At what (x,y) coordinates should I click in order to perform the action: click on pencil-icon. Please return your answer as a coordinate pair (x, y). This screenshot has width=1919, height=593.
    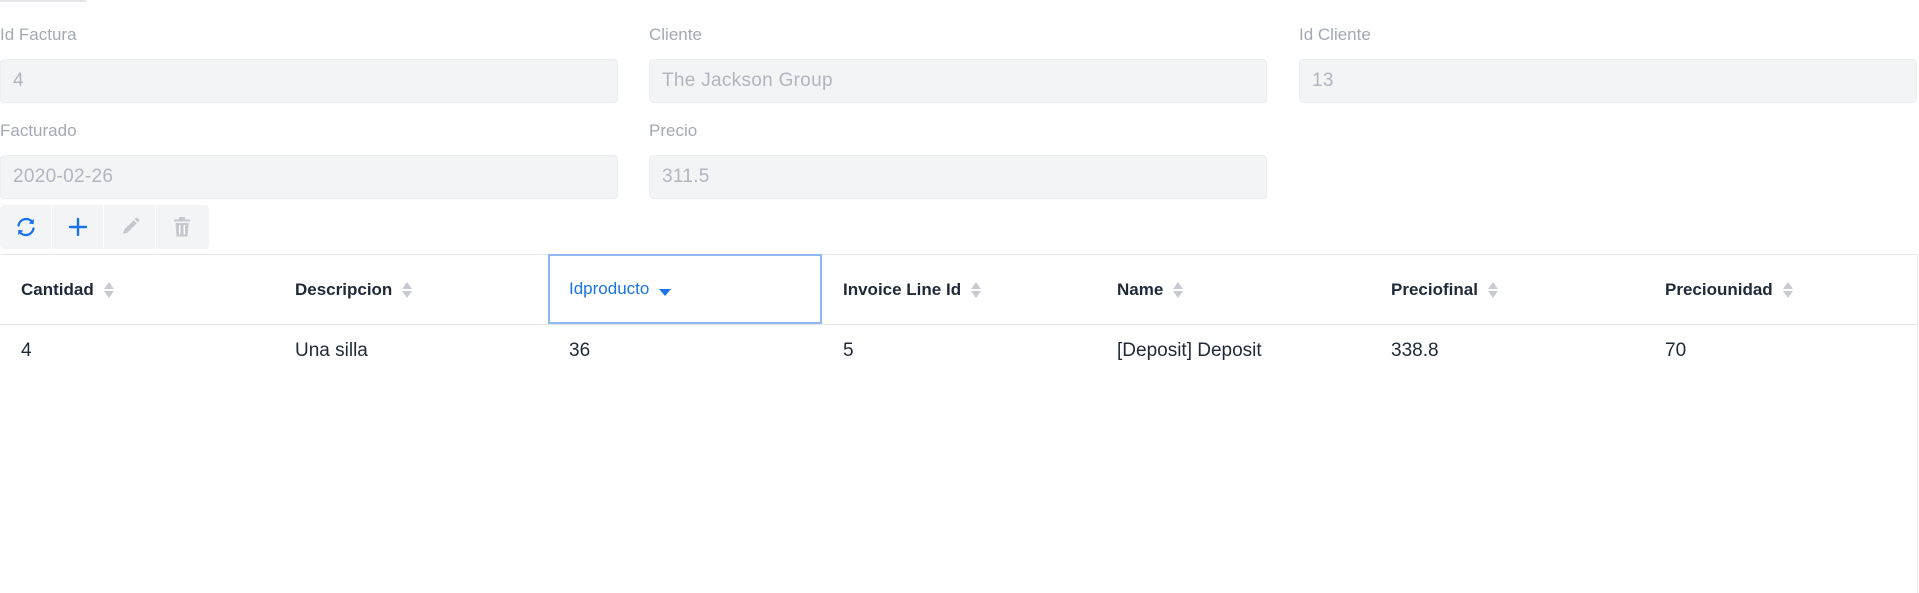
    Looking at the image, I should click on (130, 225).